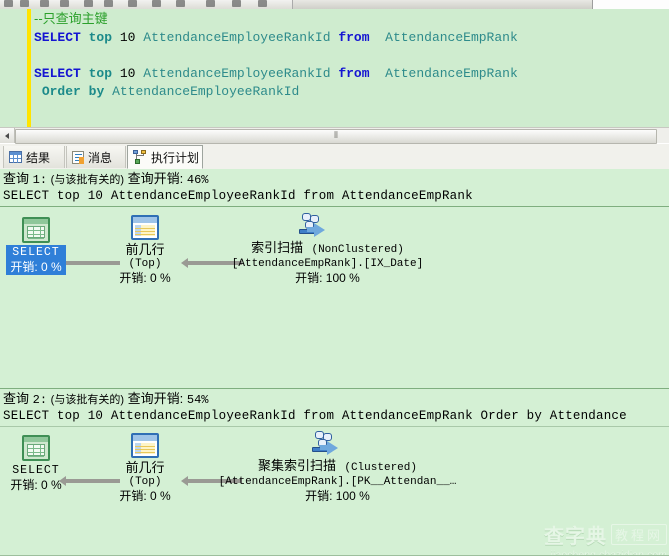 The height and width of the screenshot is (556, 669). What do you see at coordinates (630, 4) in the screenshot?
I see `document-tab-overflow` at bounding box center [630, 4].